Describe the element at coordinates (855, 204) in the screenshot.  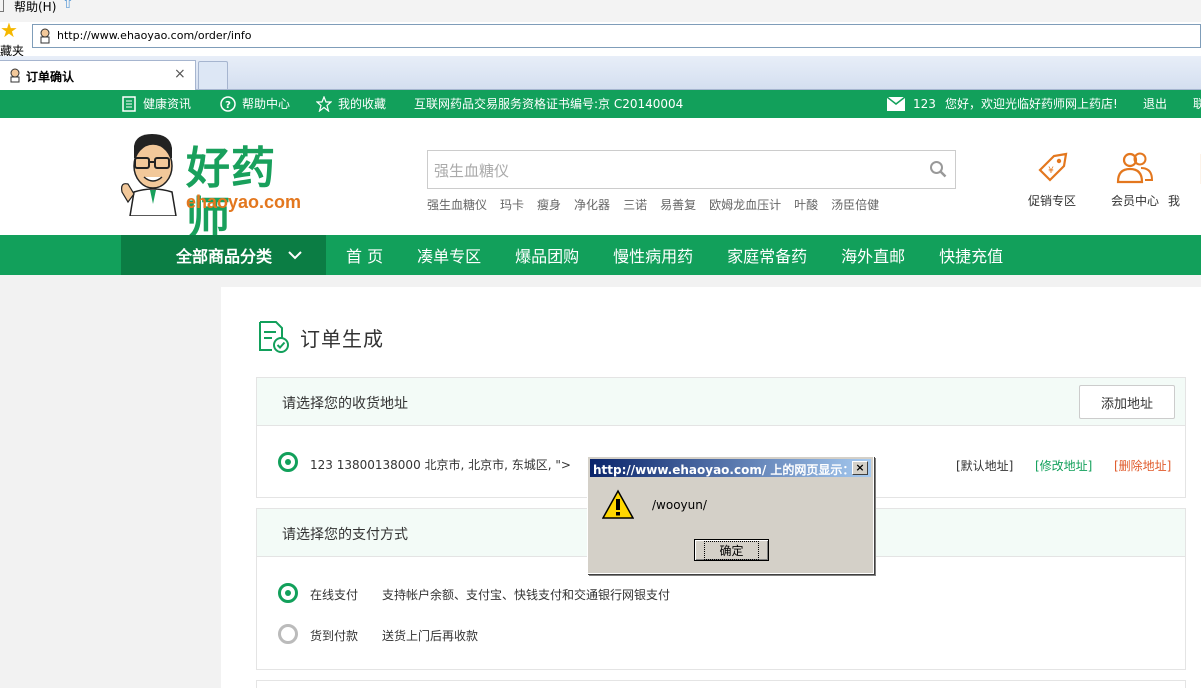
I see `hot-word: 汤臣倍健` at that location.